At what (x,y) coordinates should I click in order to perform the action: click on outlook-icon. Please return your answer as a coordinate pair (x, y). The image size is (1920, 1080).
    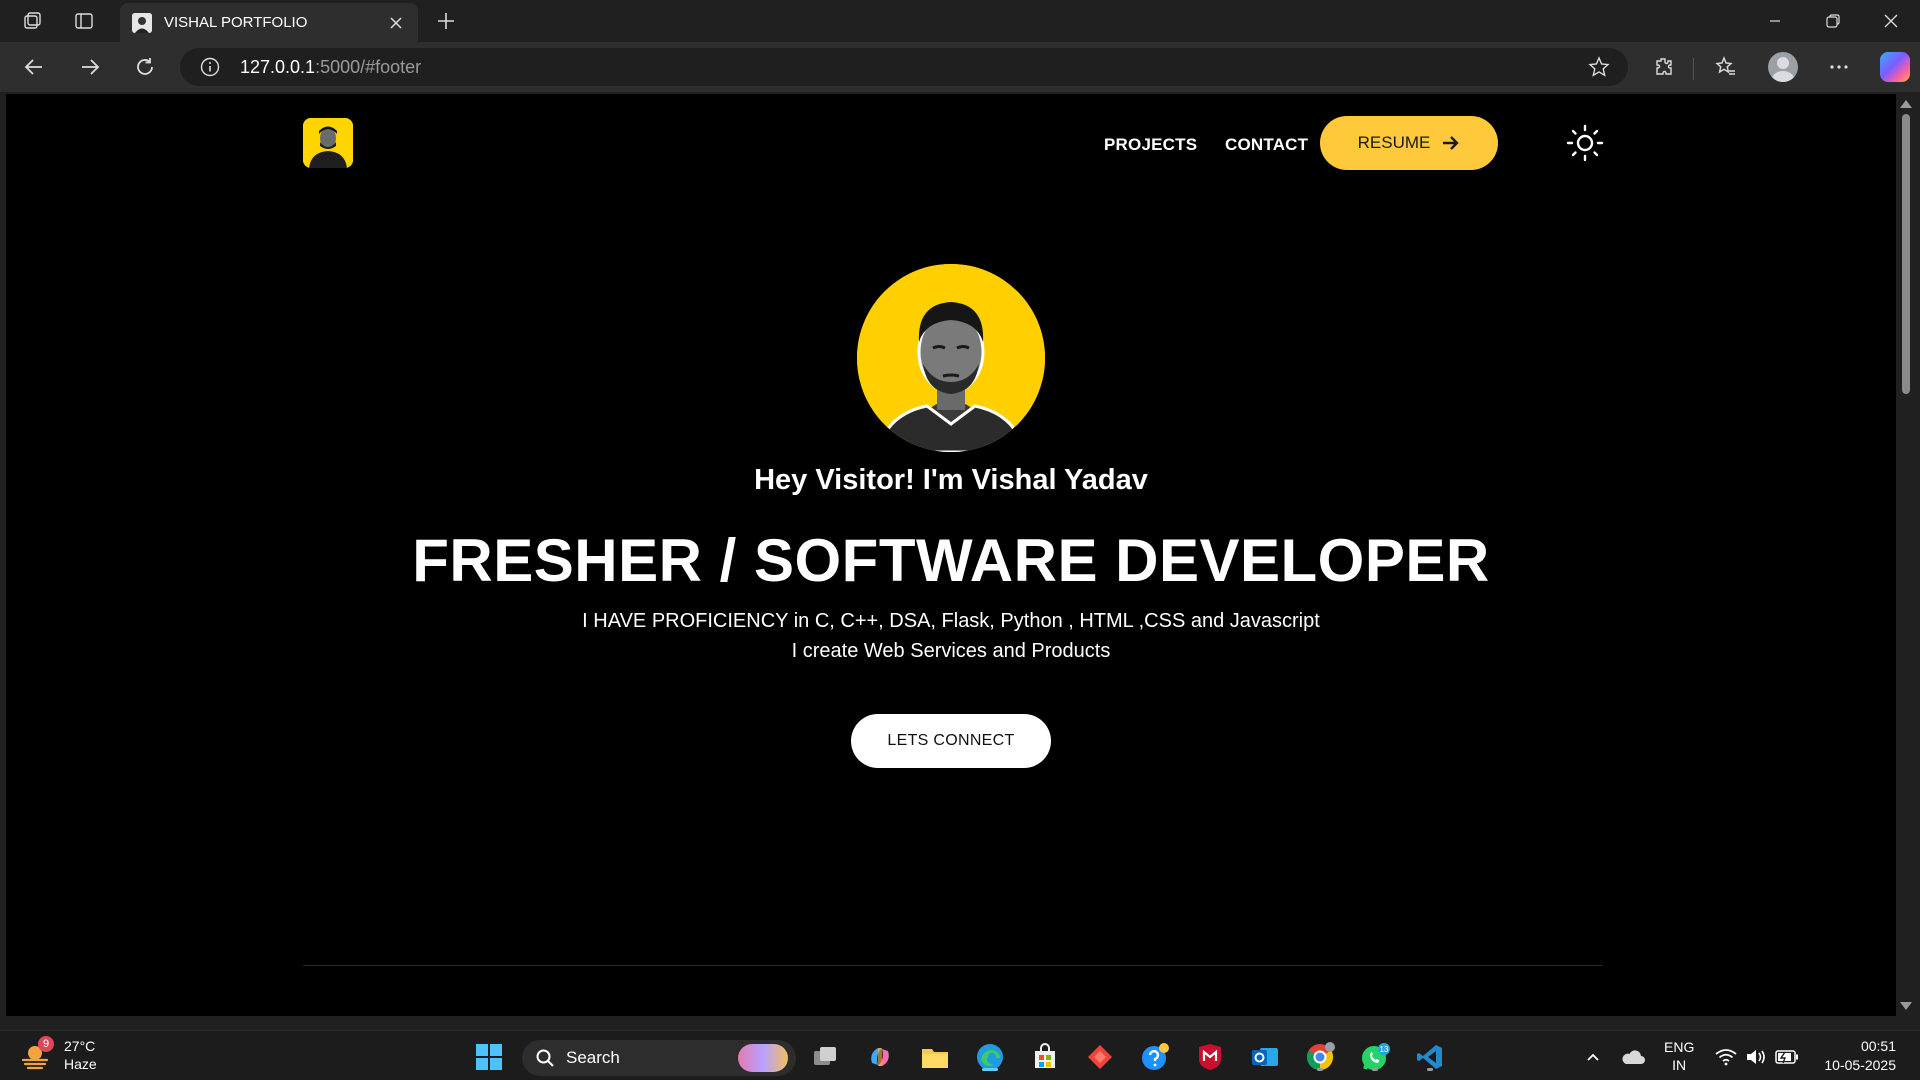
    Looking at the image, I should click on (1265, 1057).